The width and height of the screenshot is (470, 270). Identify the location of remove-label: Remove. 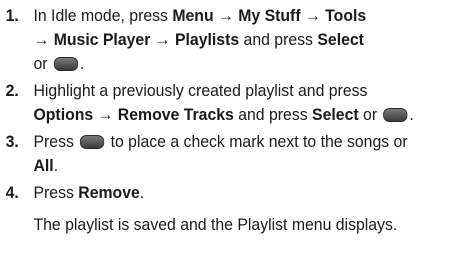
(109, 192).